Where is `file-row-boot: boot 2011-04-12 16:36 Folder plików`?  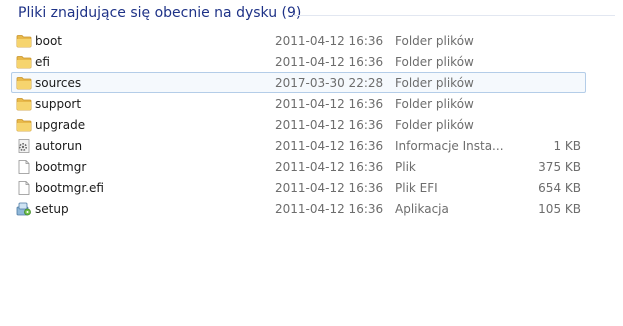
file-row-boot: boot 2011-04-12 16:36 Folder plików is located at coordinates (298, 40).